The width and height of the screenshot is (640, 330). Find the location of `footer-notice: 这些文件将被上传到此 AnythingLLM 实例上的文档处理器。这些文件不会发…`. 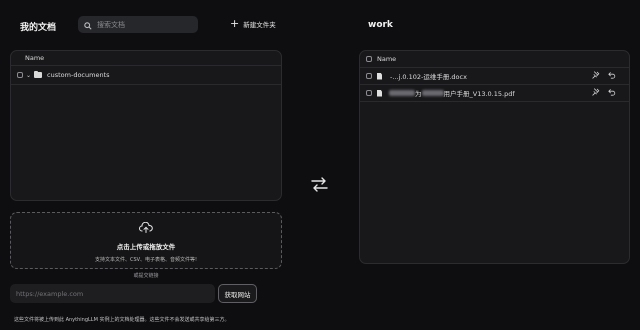

footer-notice: 这些文件将被上传到此 AnythingLLM 实例上的文档处理器。这些文件不会发… is located at coordinates (122, 320).